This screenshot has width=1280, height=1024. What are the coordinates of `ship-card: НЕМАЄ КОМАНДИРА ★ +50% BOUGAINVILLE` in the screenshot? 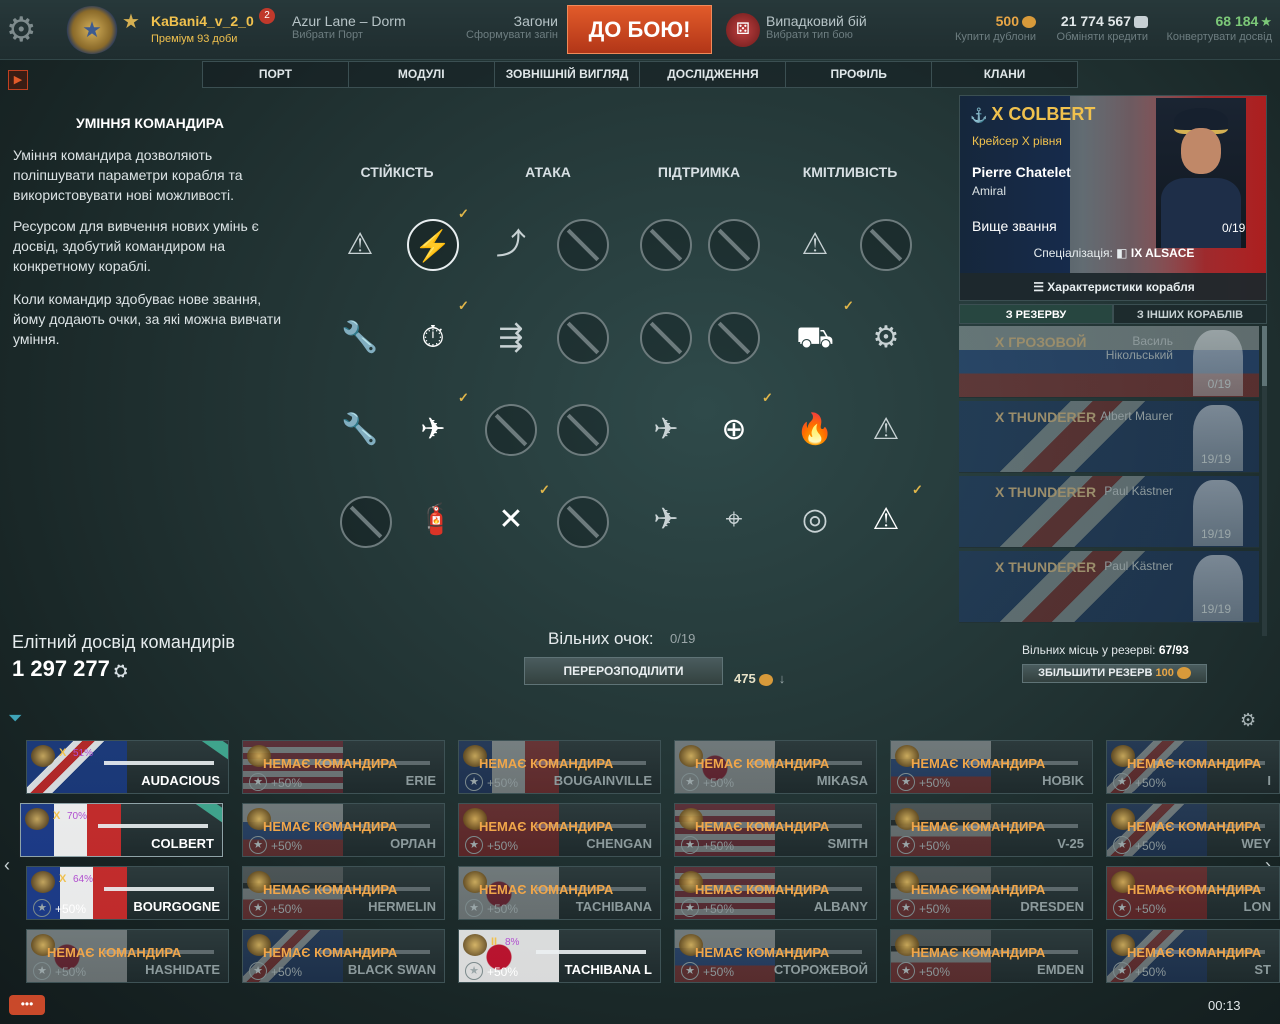 It's located at (559, 767).